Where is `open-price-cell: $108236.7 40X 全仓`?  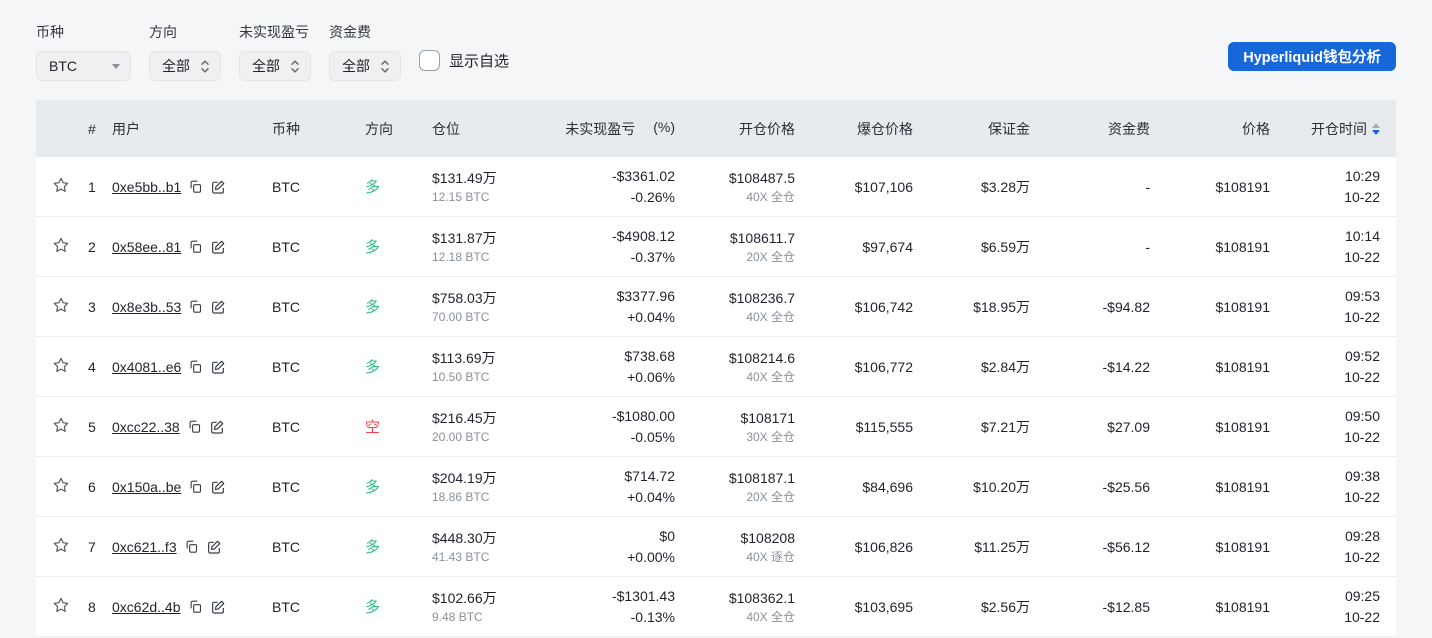
open-price-cell: $108236.7 40X 全仓 is located at coordinates (735, 307).